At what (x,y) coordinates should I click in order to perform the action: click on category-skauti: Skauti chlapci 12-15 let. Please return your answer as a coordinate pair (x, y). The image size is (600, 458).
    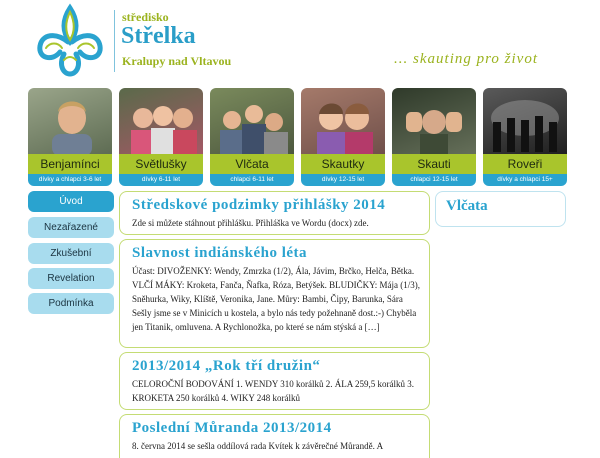
    Looking at the image, I should click on (434, 137).